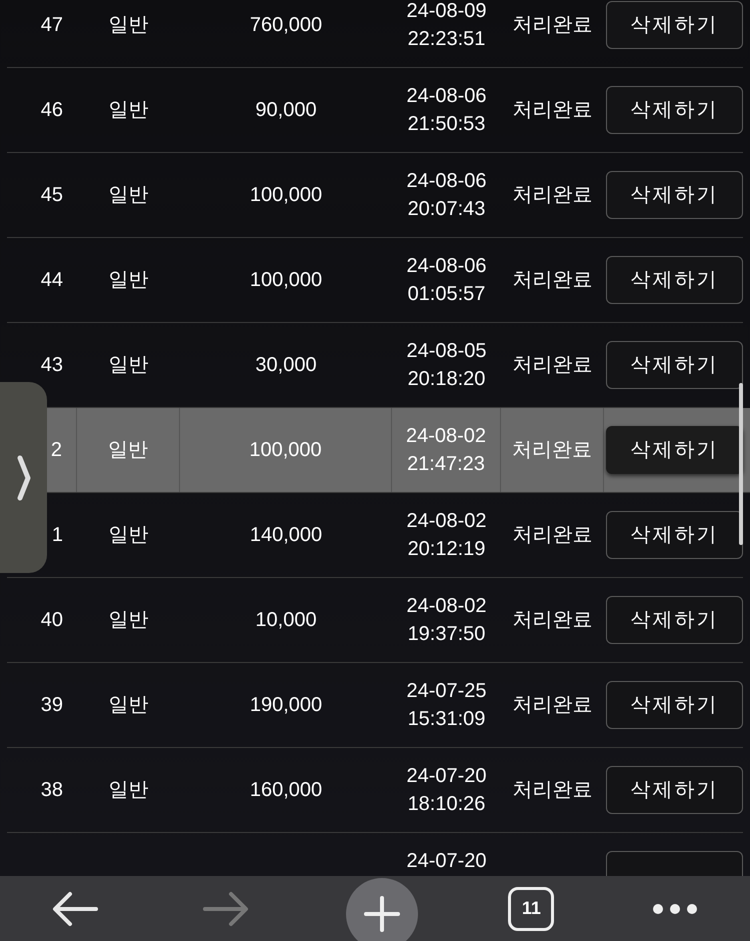 The image size is (750, 941). Describe the element at coordinates (51, 195) in the screenshot. I see `row-number: 45` at that location.